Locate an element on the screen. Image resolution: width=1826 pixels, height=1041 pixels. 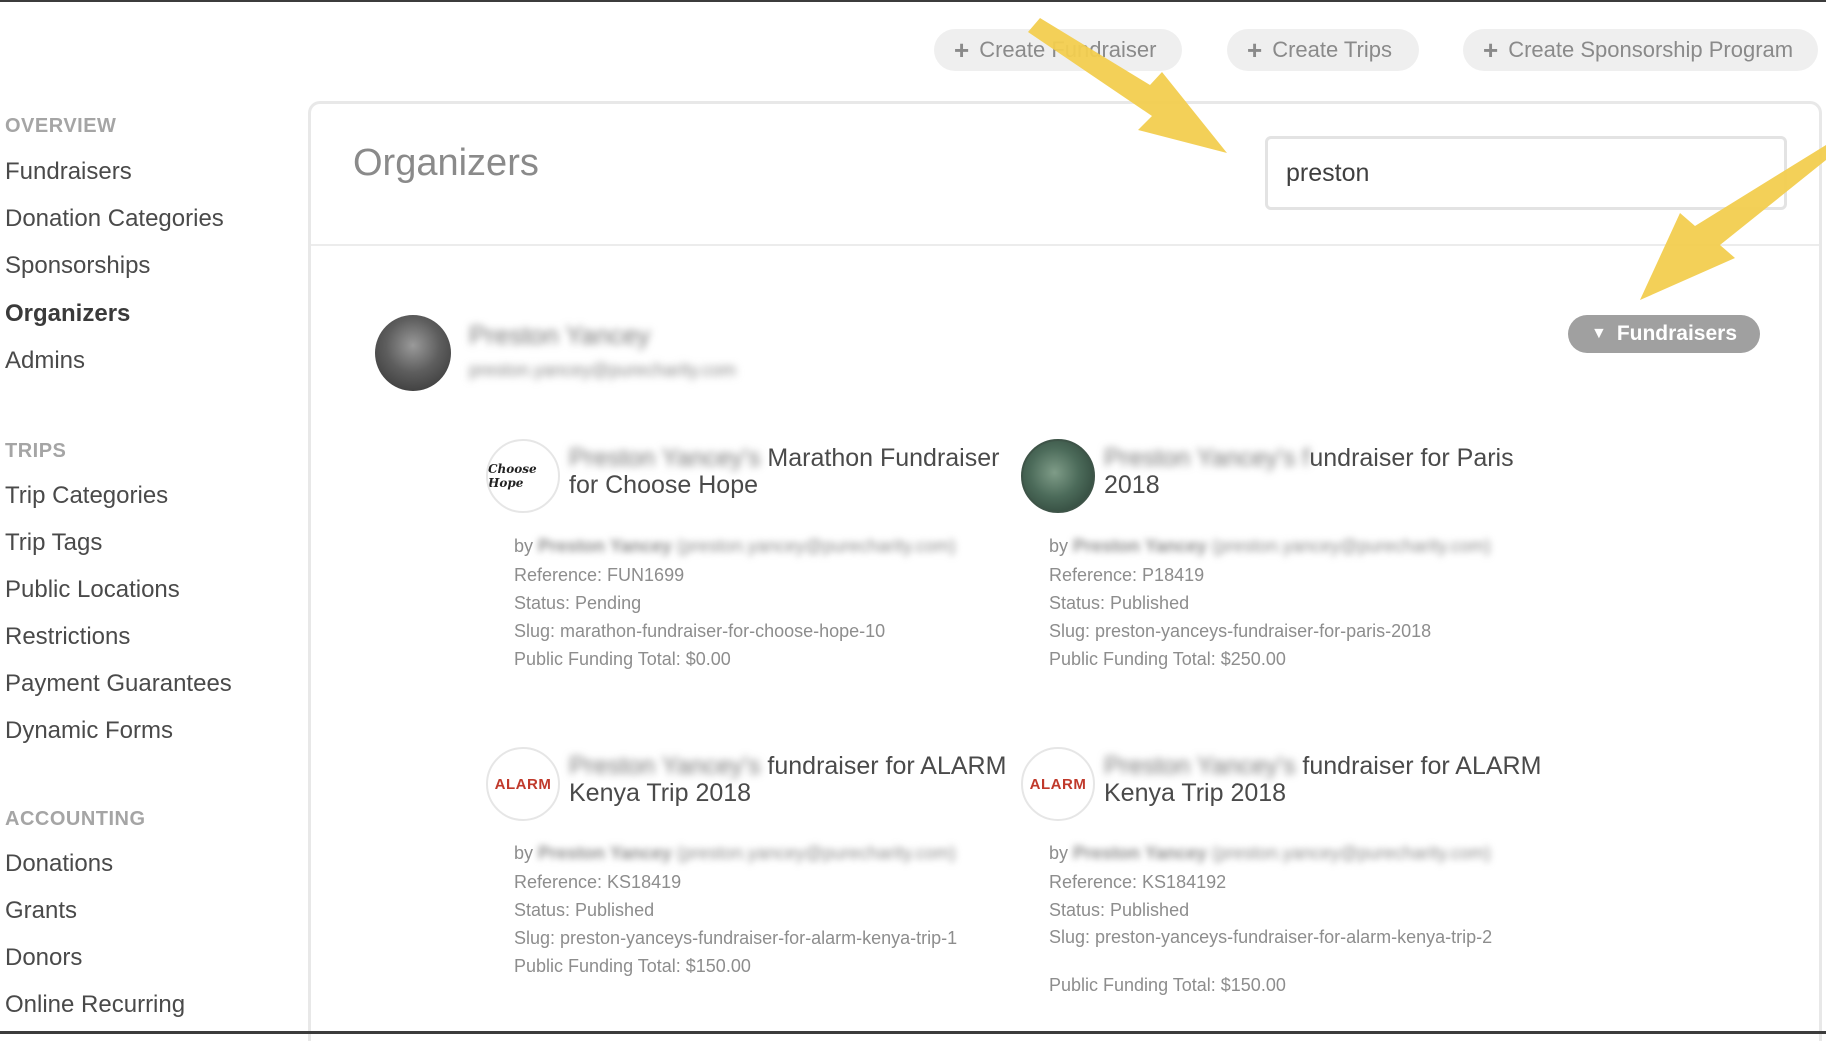
sidebar-heading-trips: TRIPS is located at coordinates (36, 451).